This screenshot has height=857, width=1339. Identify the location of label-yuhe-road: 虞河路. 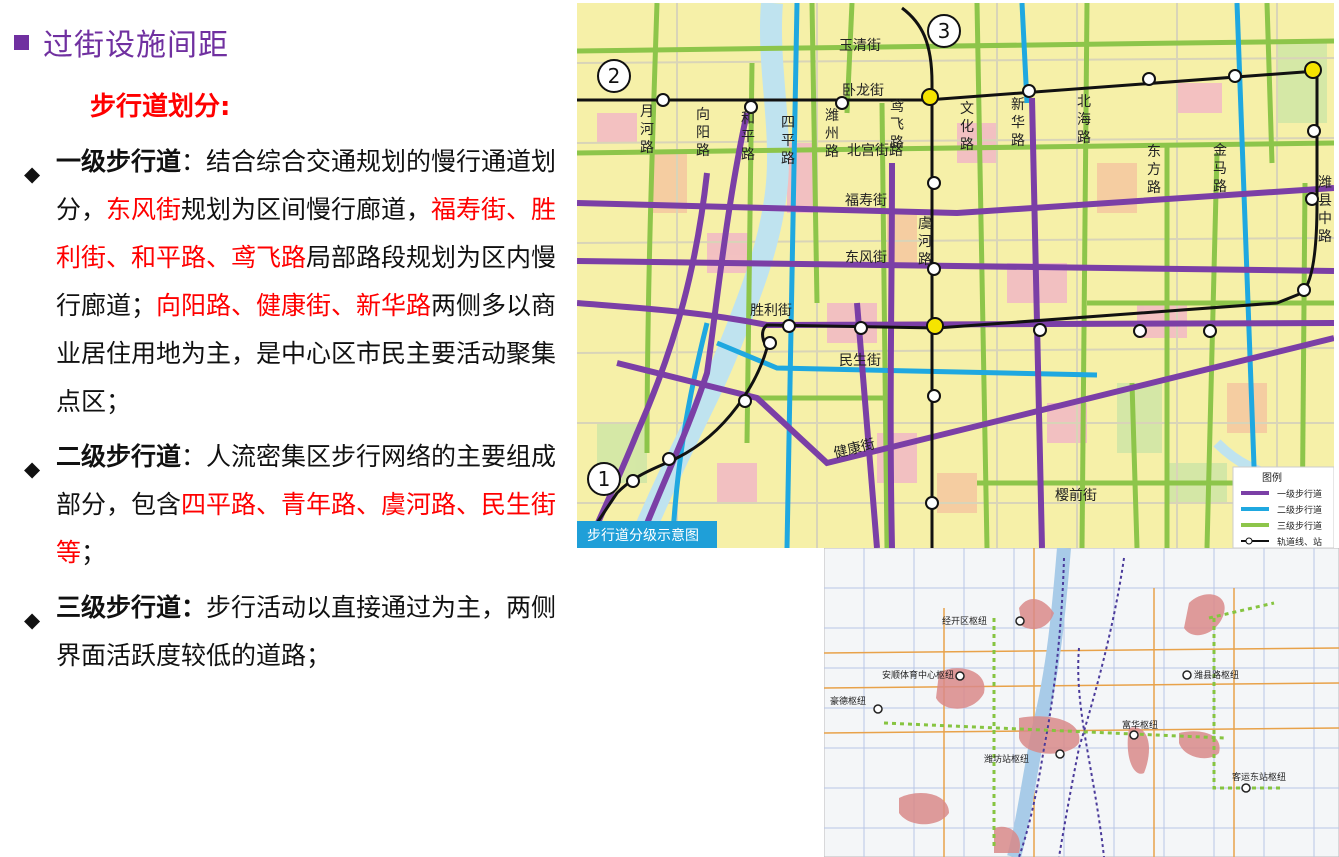
(925, 242).